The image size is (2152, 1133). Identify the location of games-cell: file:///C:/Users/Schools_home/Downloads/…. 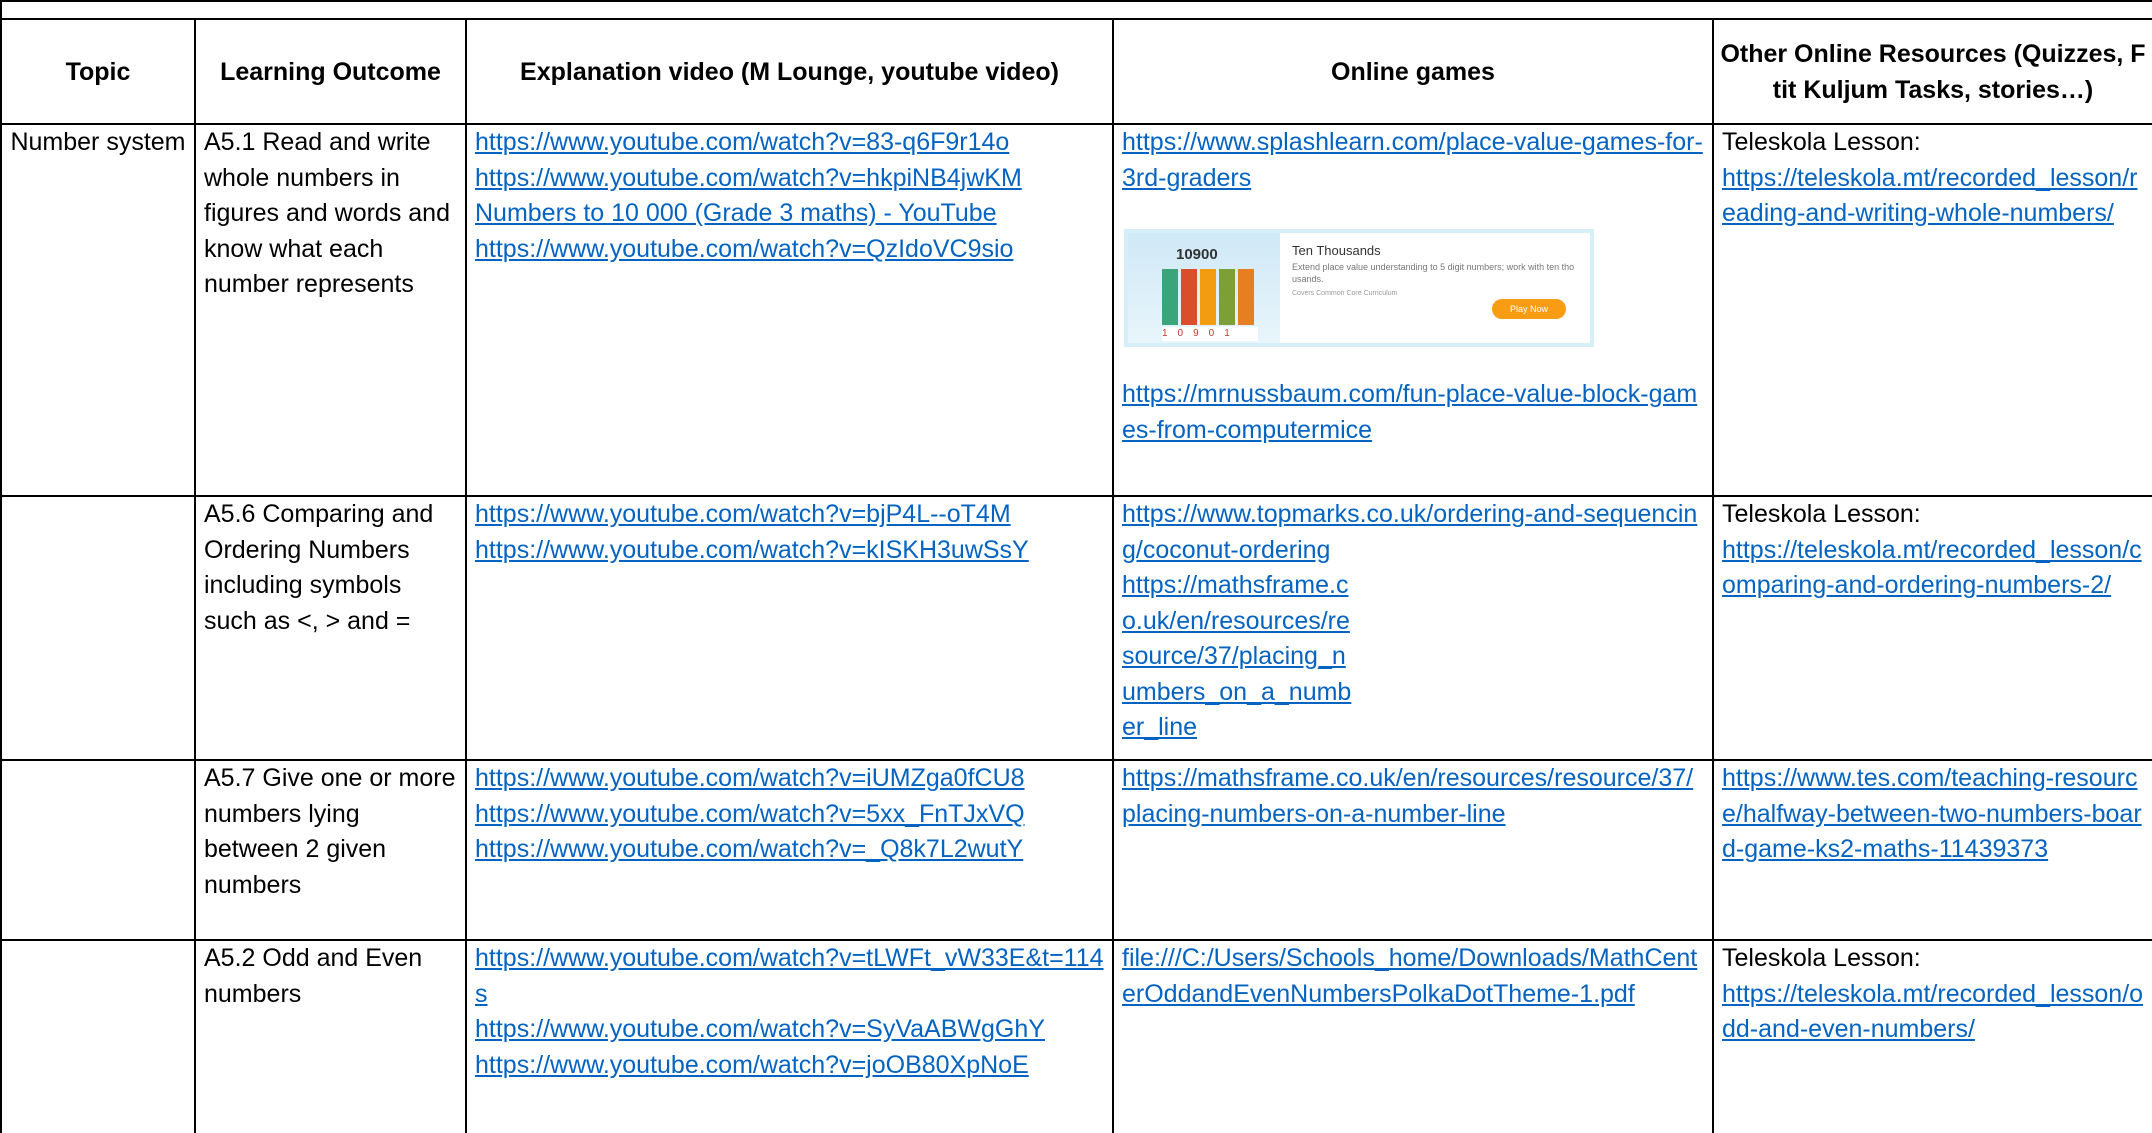
(1413, 1036).